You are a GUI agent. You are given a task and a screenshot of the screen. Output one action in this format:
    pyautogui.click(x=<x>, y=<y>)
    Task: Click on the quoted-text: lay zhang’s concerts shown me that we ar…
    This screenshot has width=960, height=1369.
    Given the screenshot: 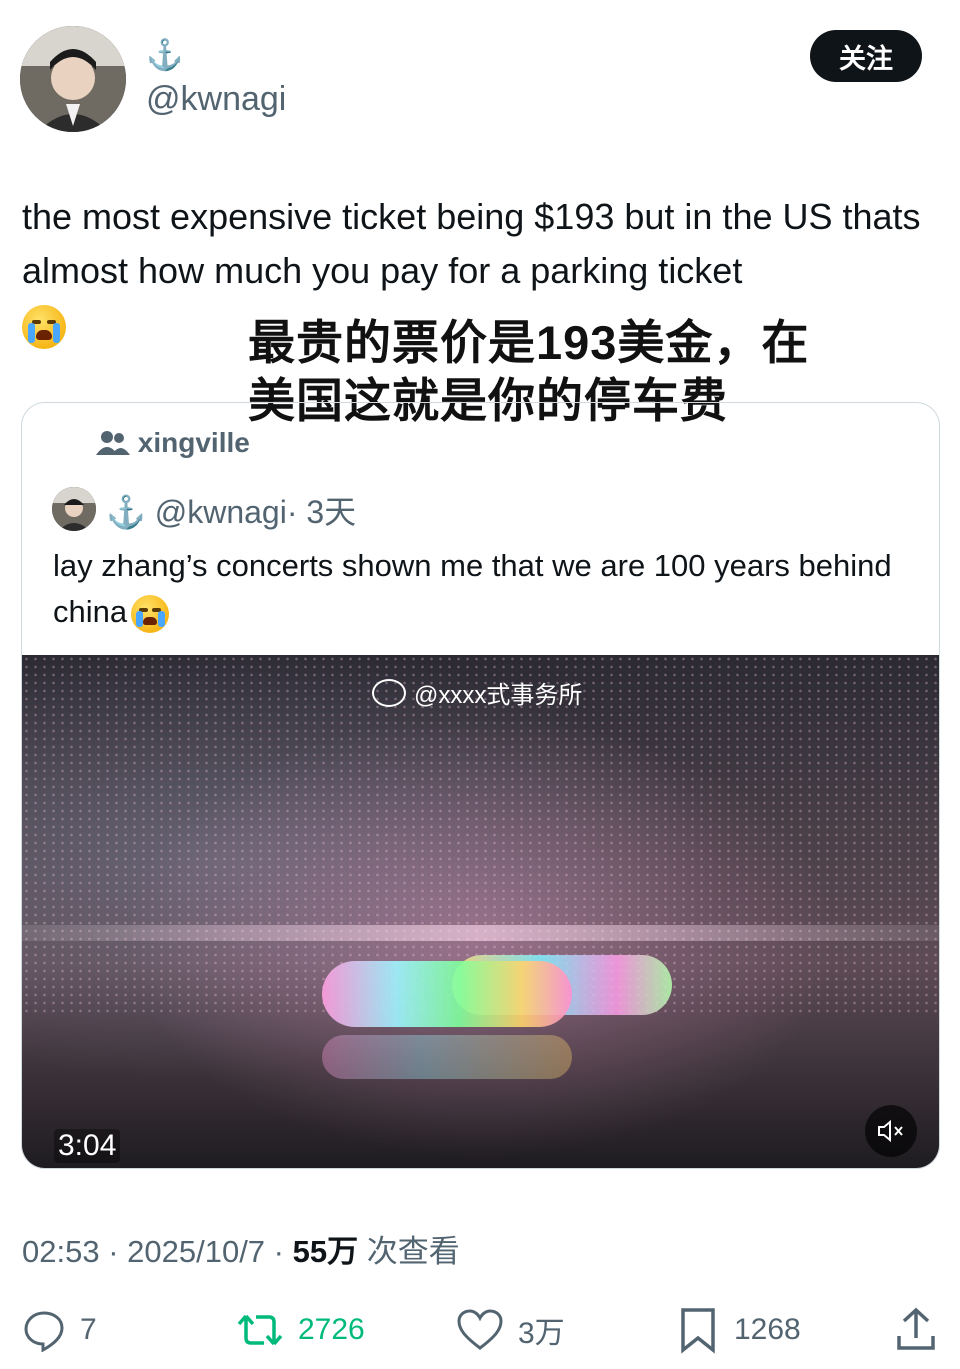 What is the action you would take?
    pyautogui.click(x=472, y=588)
    